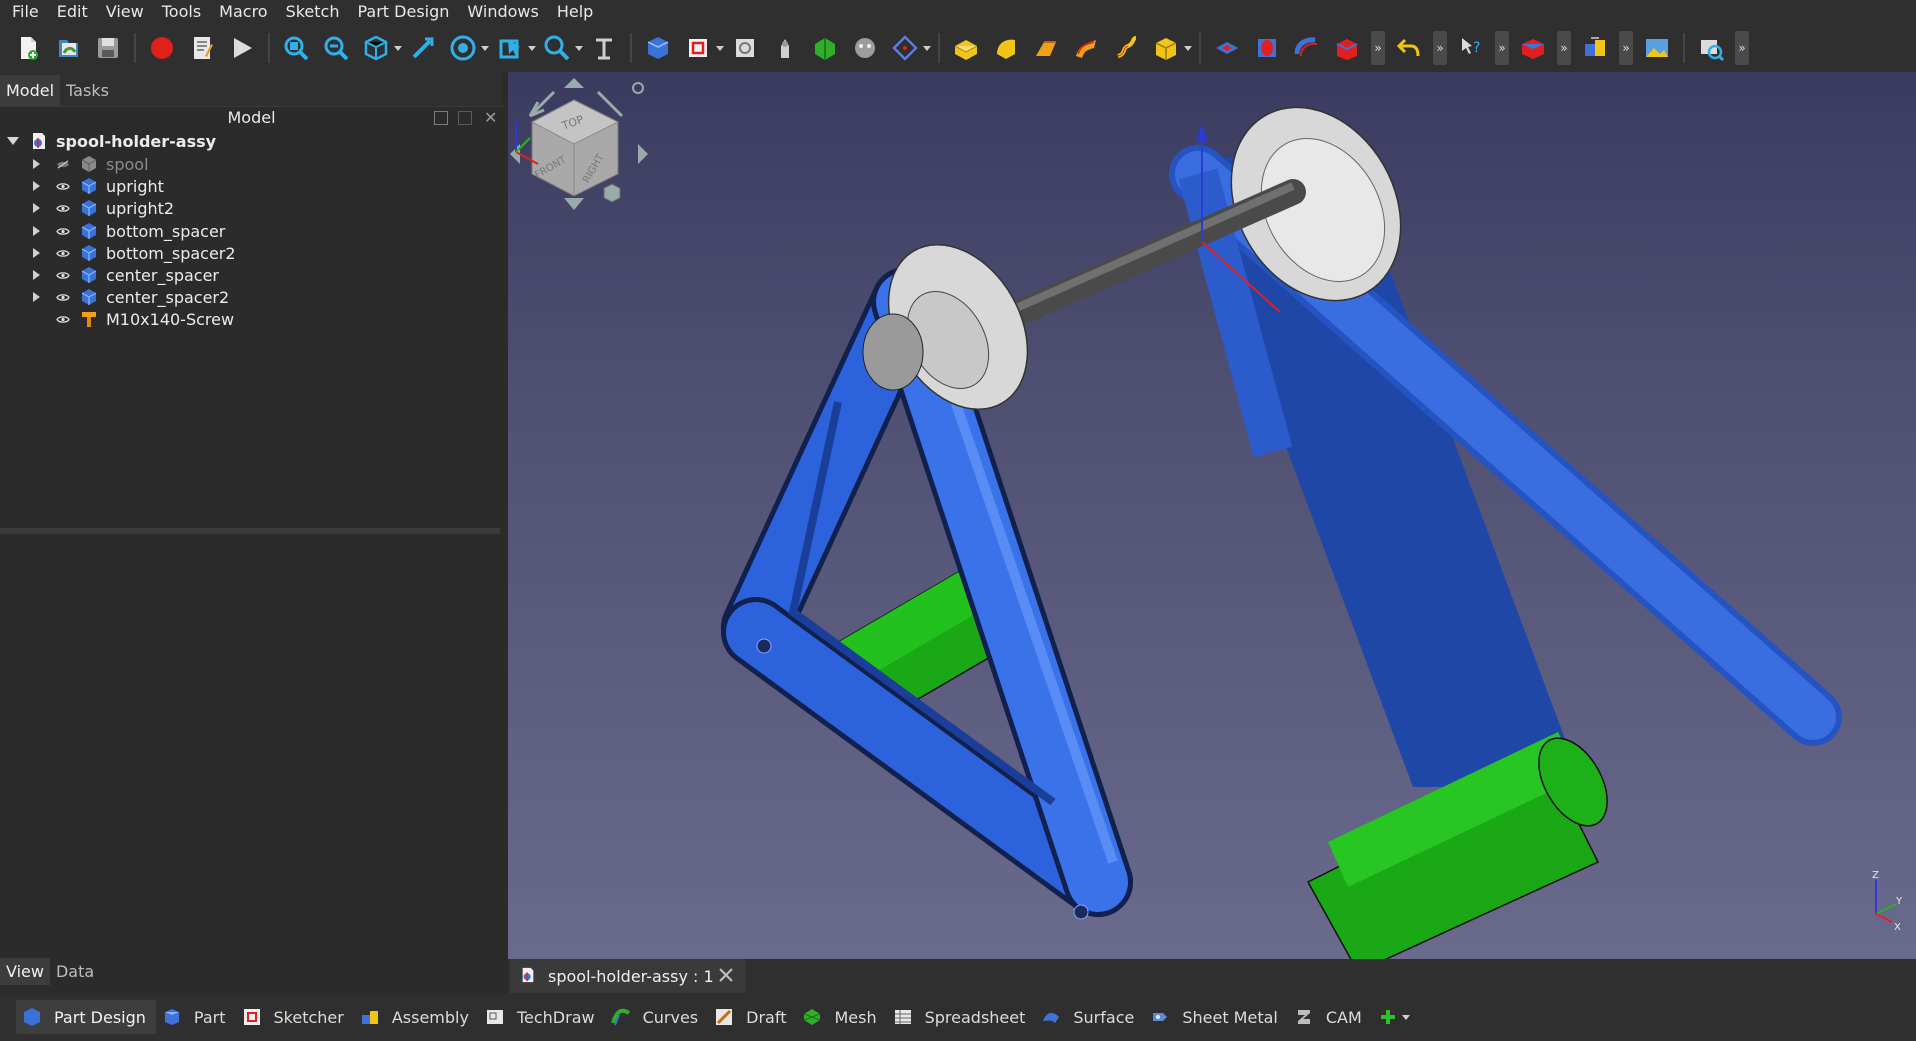 This screenshot has width=1916, height=1041. What do you see at coordinates (1267, 48) in the screenshot?
I see `hole-icon` at bounding box center [1267, 48].